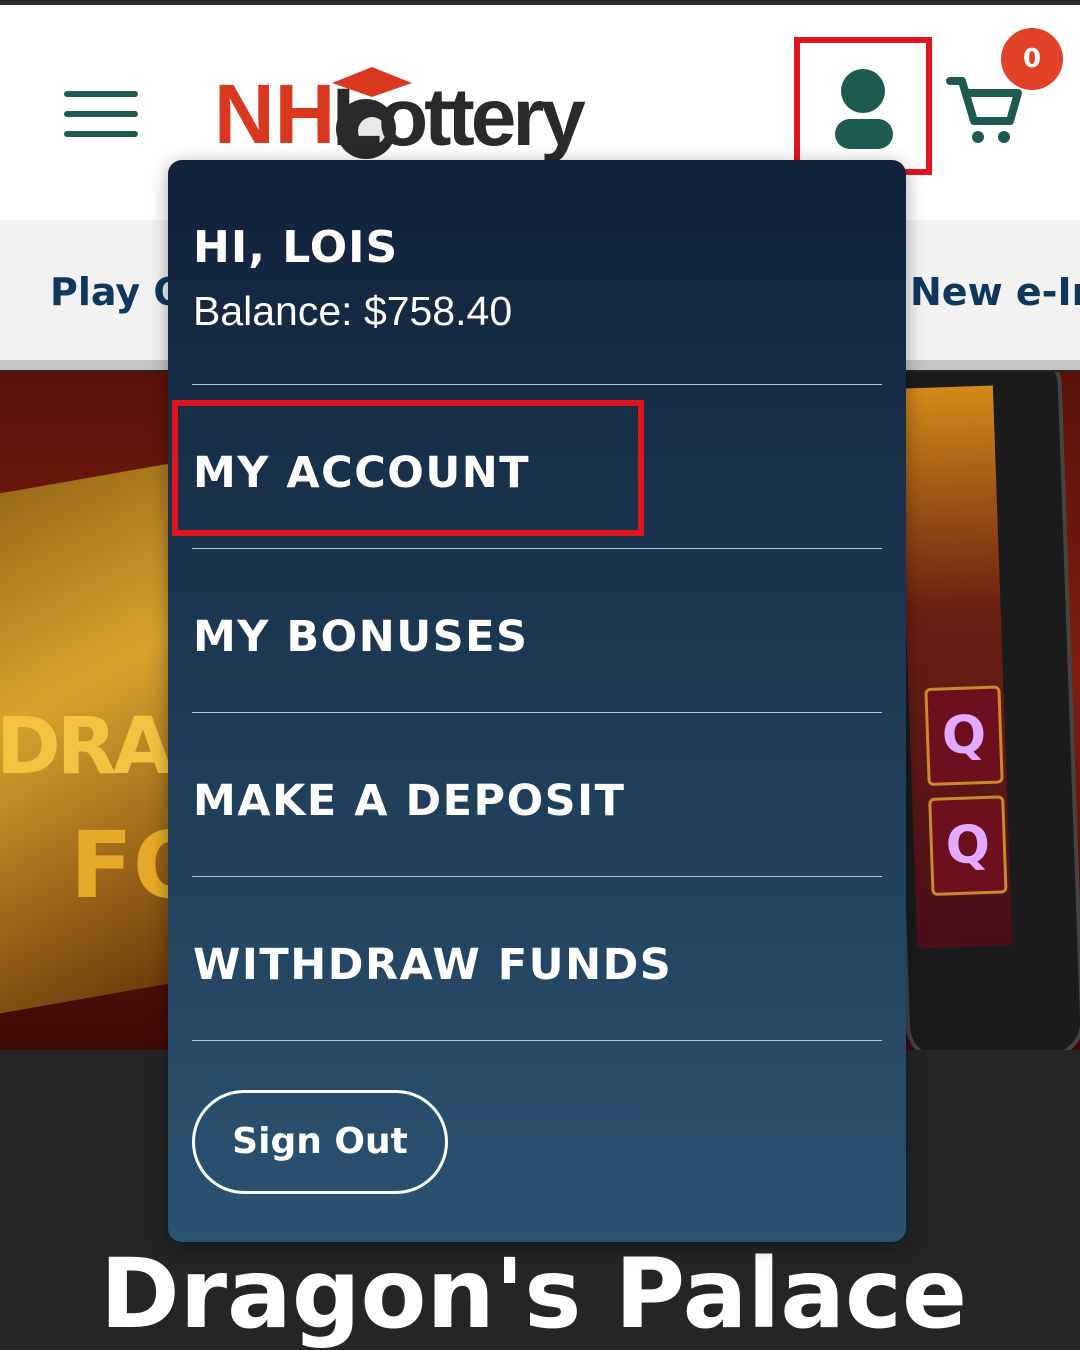 The image size is (1080, 1350). Describe the element at coordinates (320, 1142) in the screenshot. I see `sign-out-button: Sign Out` at that location.